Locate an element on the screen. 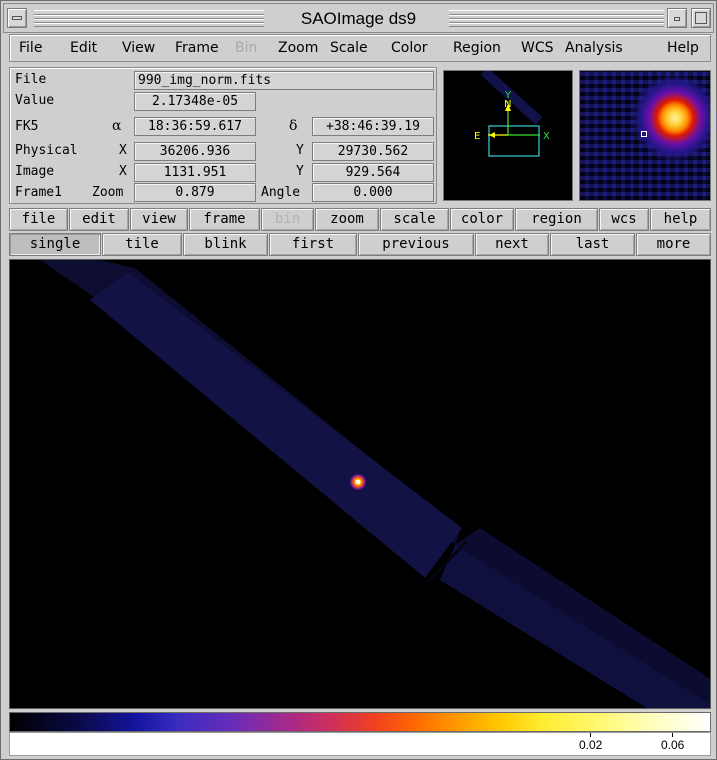  image-y-label: Y is located at coordinates (300, 171).